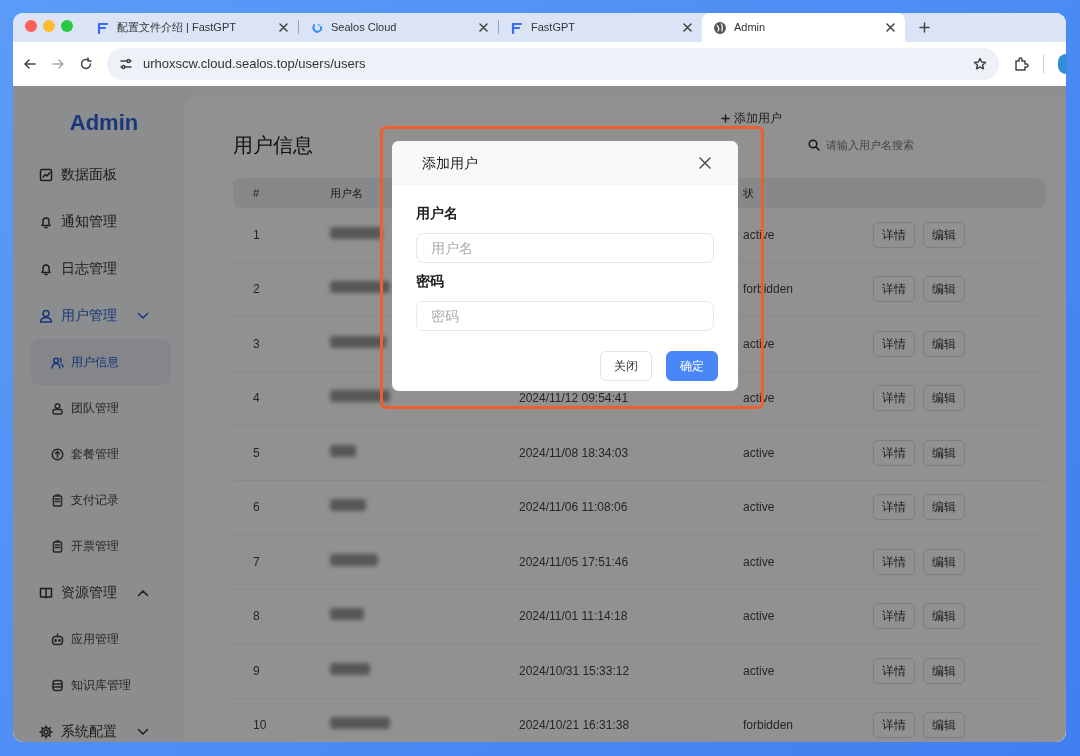 This screenshot has width=1080, height=756. I want to click on sidebar-item: 资源管理, so click(99, 592).